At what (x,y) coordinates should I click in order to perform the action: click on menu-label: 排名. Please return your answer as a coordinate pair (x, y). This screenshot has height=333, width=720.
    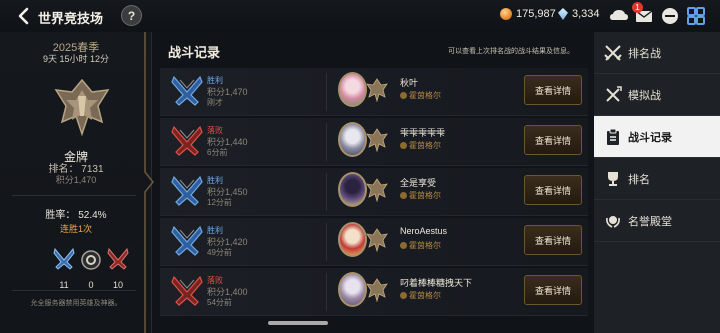
    Looking at the image, I should click on (639, 179).